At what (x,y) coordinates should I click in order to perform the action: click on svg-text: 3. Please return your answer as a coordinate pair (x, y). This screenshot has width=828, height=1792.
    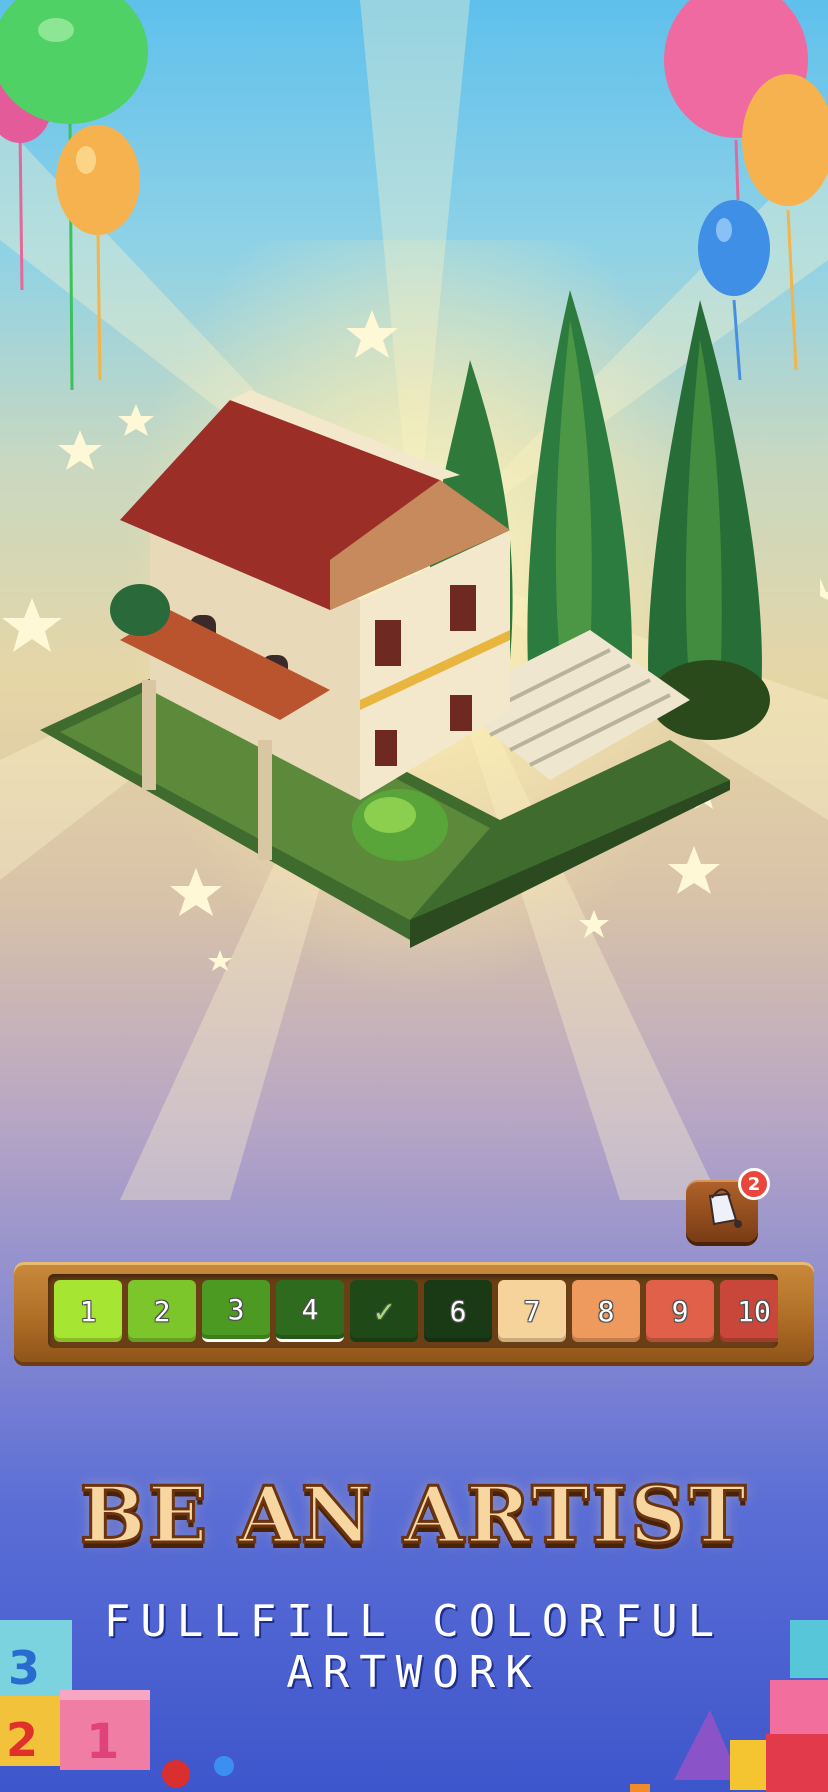
    Looking at the image, I should click on (24, 1668).